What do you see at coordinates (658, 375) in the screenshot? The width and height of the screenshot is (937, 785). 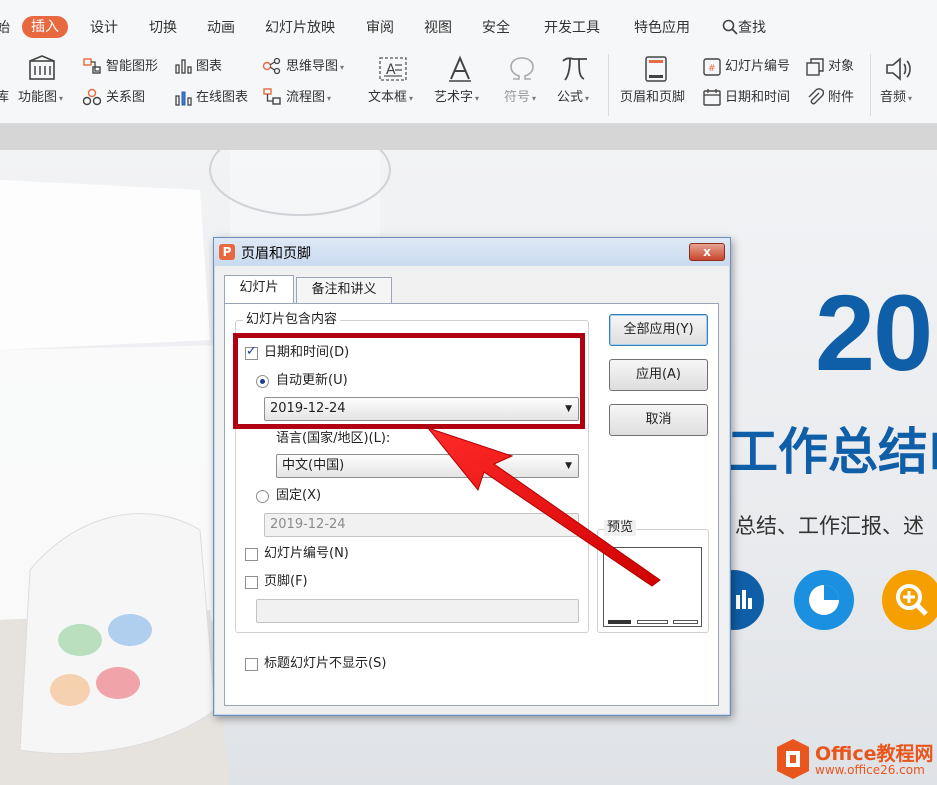 I see `apply-button: 应用(A)` at bounding box center [658, 375].